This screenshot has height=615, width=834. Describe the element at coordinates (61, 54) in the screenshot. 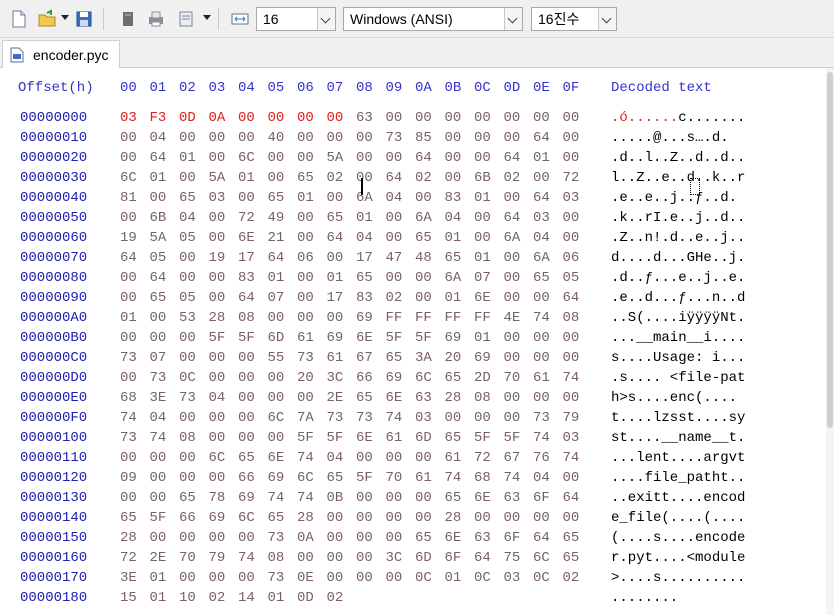

I see `tab-encoder-pyc: encoder.pyc` at that location.